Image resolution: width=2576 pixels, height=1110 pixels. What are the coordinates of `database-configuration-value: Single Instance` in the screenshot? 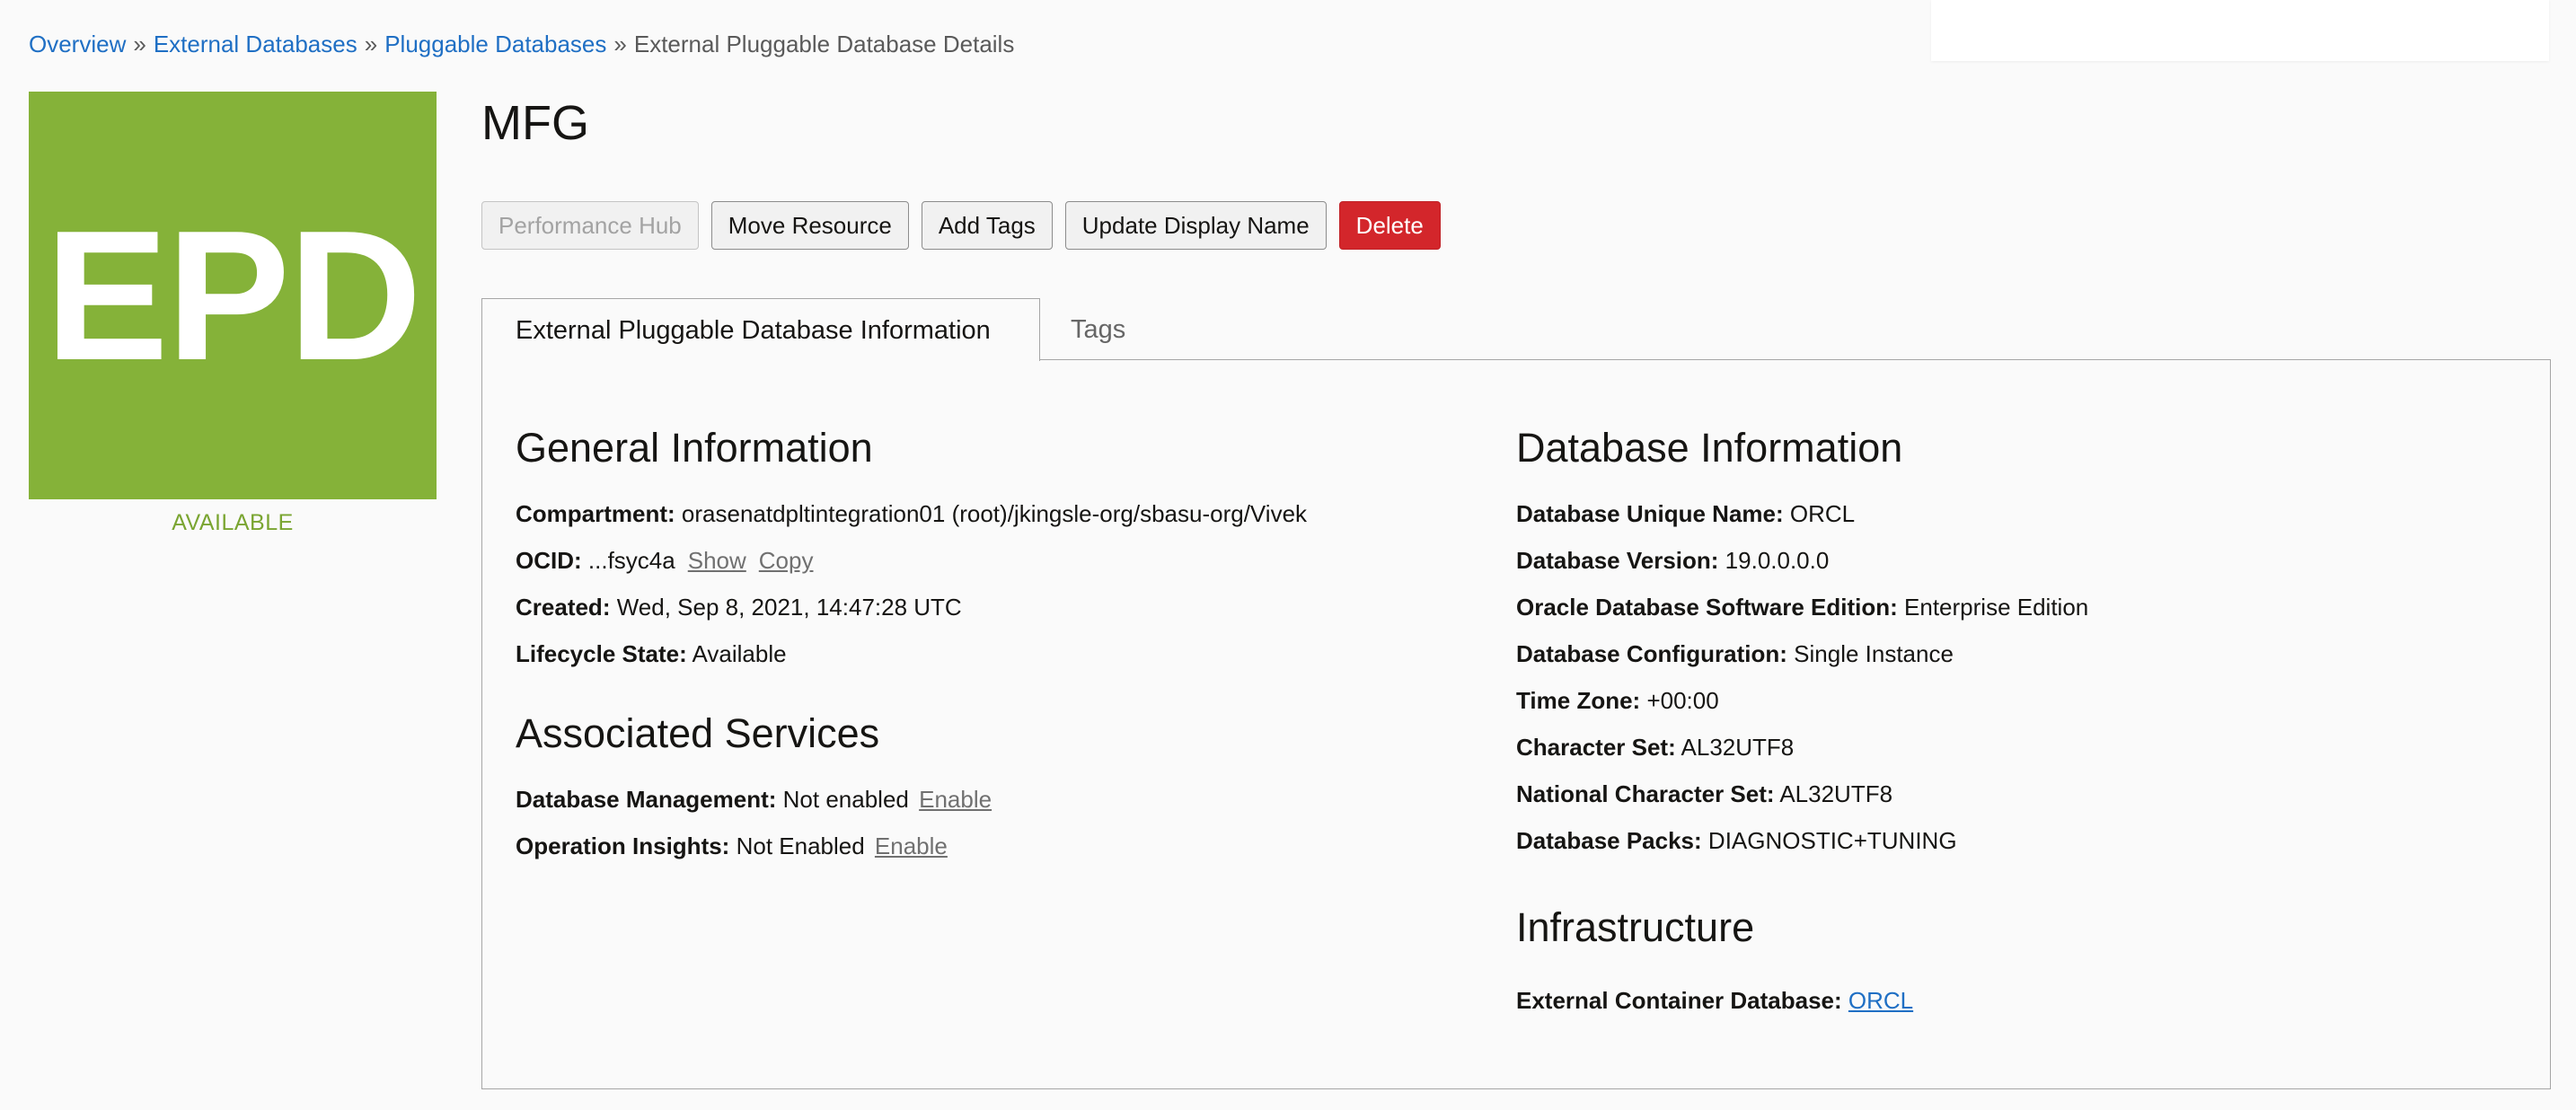 It's located at (1874, 653).